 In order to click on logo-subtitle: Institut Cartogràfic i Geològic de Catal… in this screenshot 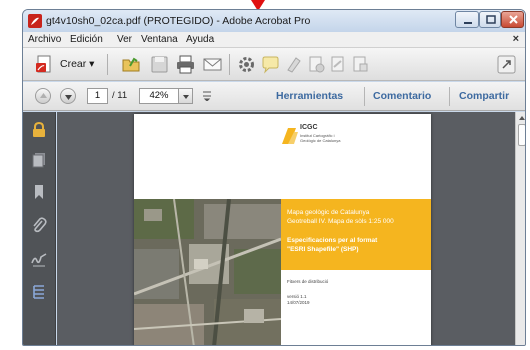, I will do `click(320, 138)`.